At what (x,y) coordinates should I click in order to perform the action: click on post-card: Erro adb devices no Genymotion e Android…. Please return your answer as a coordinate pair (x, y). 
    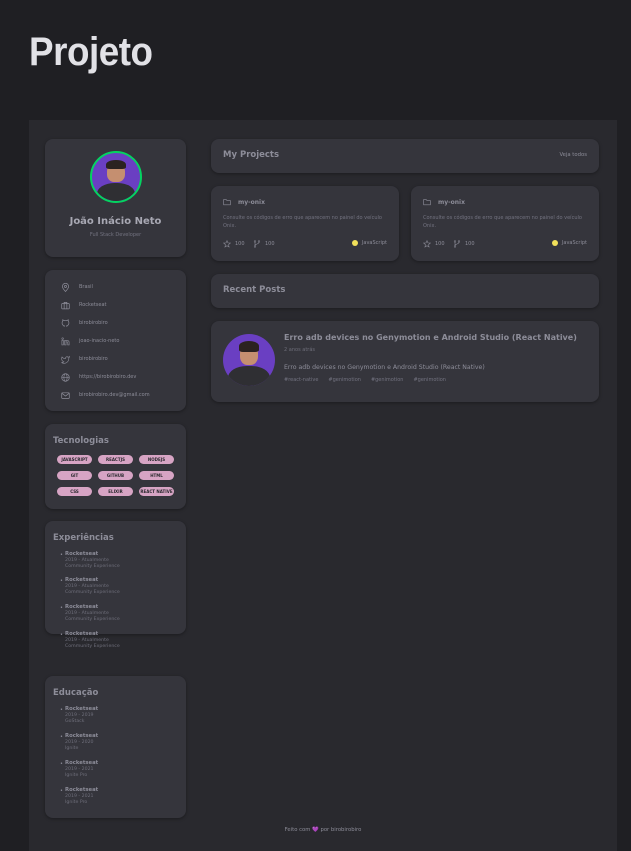
    Looking at the image, I should click on (405, 361).